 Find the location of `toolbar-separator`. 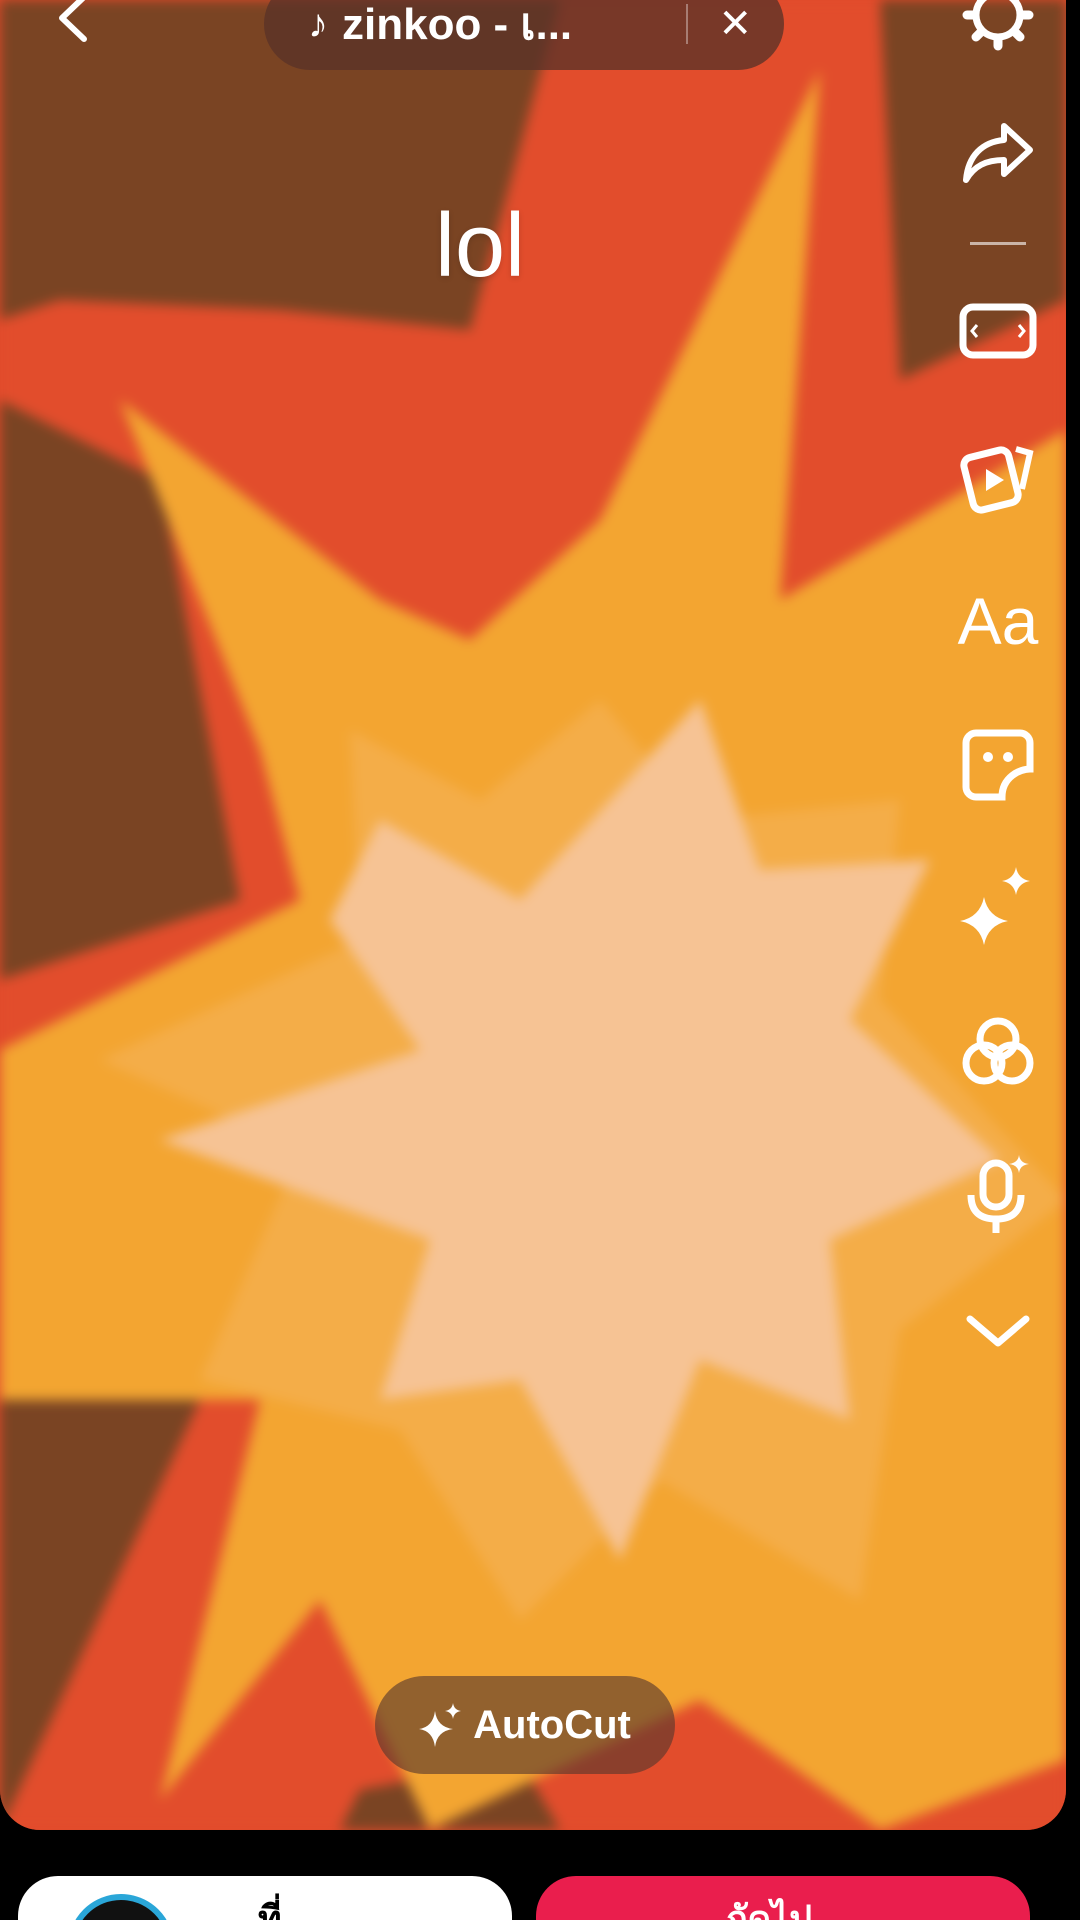

toolbar-separator is located at coordinates (998, 243).